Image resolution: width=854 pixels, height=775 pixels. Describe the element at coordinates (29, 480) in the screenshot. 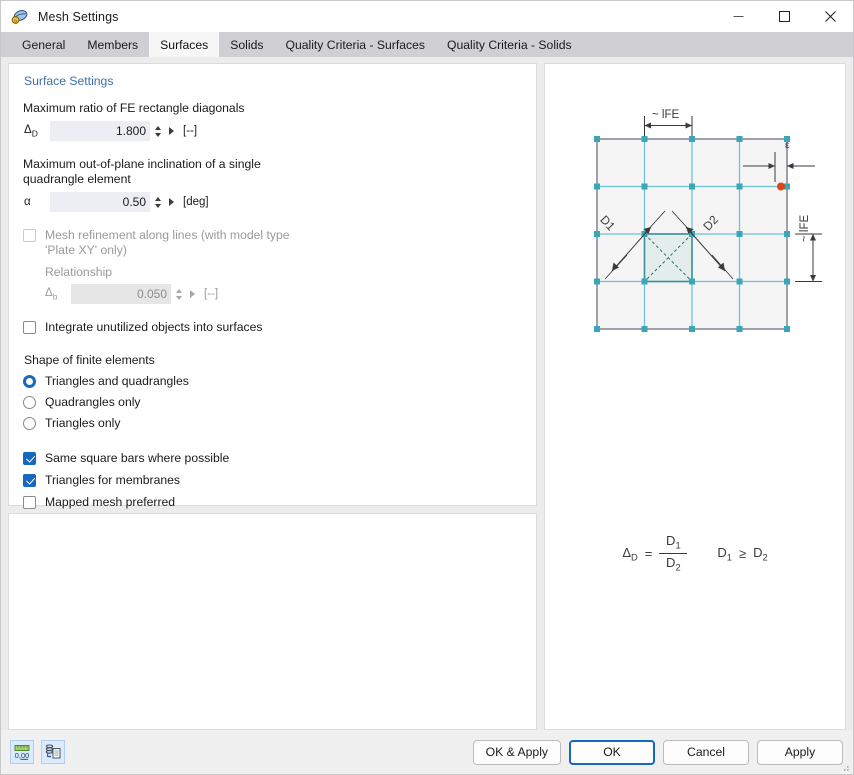

I see `triangles-for-membranes-checkbox` at that location.